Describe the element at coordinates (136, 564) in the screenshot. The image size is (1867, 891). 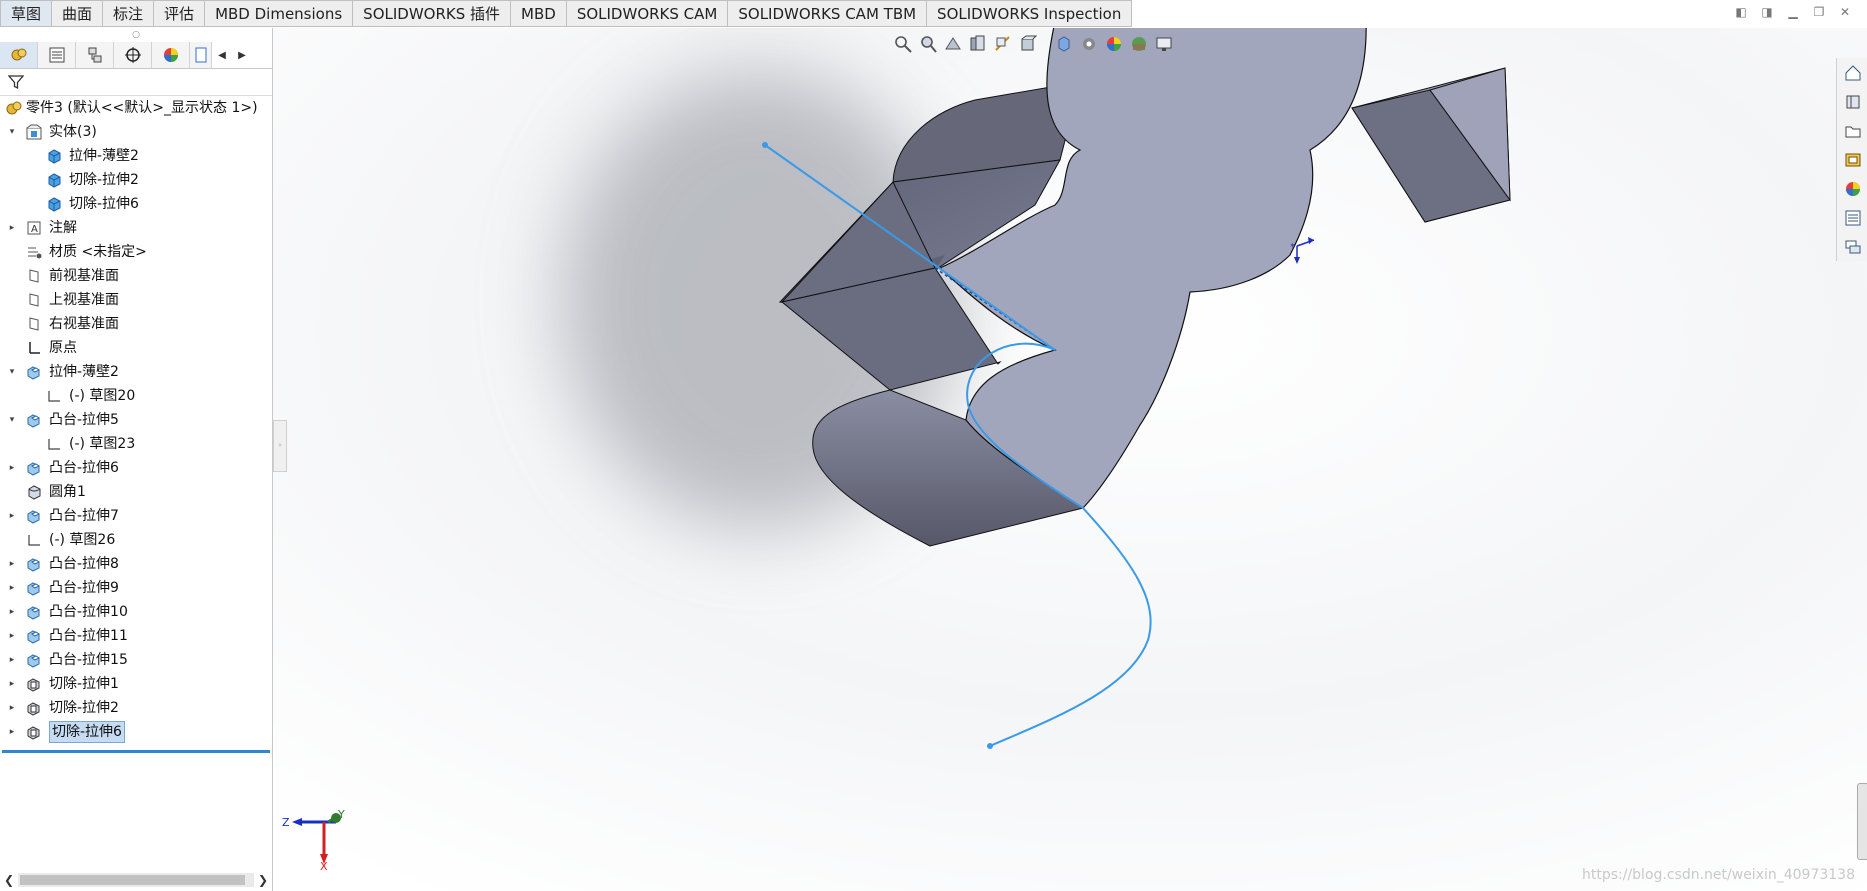
I see `tree-item: ▸ 凸台-拉伸8` at that location.